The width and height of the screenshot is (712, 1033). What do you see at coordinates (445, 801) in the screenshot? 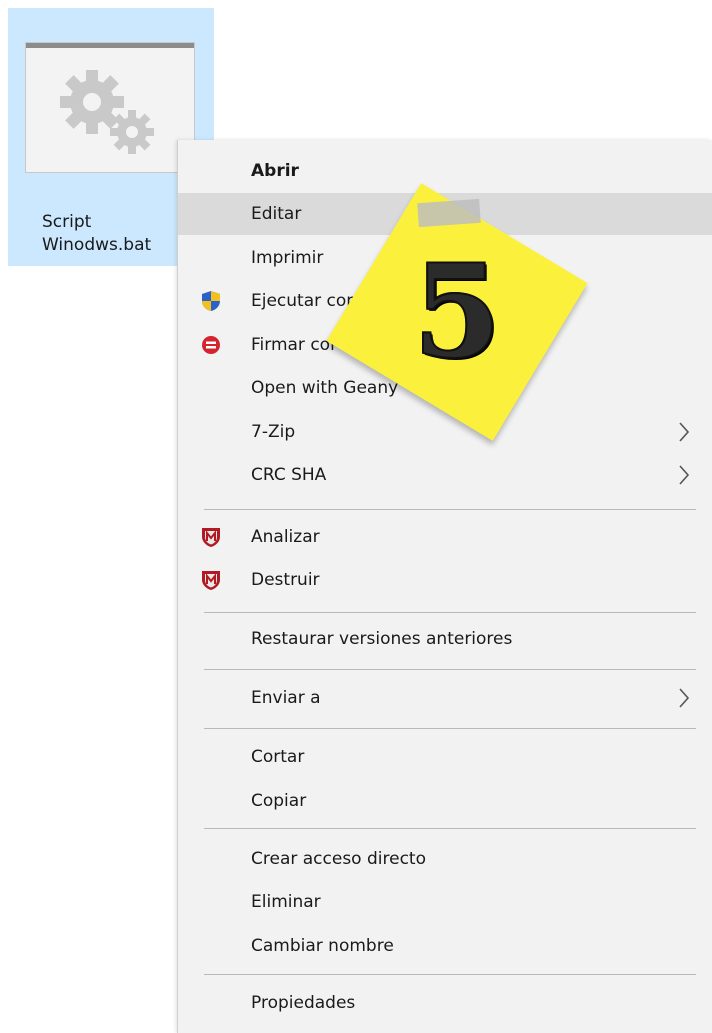
I see `menu-item-copiar: Copiar` at bounding box center [445, 801].